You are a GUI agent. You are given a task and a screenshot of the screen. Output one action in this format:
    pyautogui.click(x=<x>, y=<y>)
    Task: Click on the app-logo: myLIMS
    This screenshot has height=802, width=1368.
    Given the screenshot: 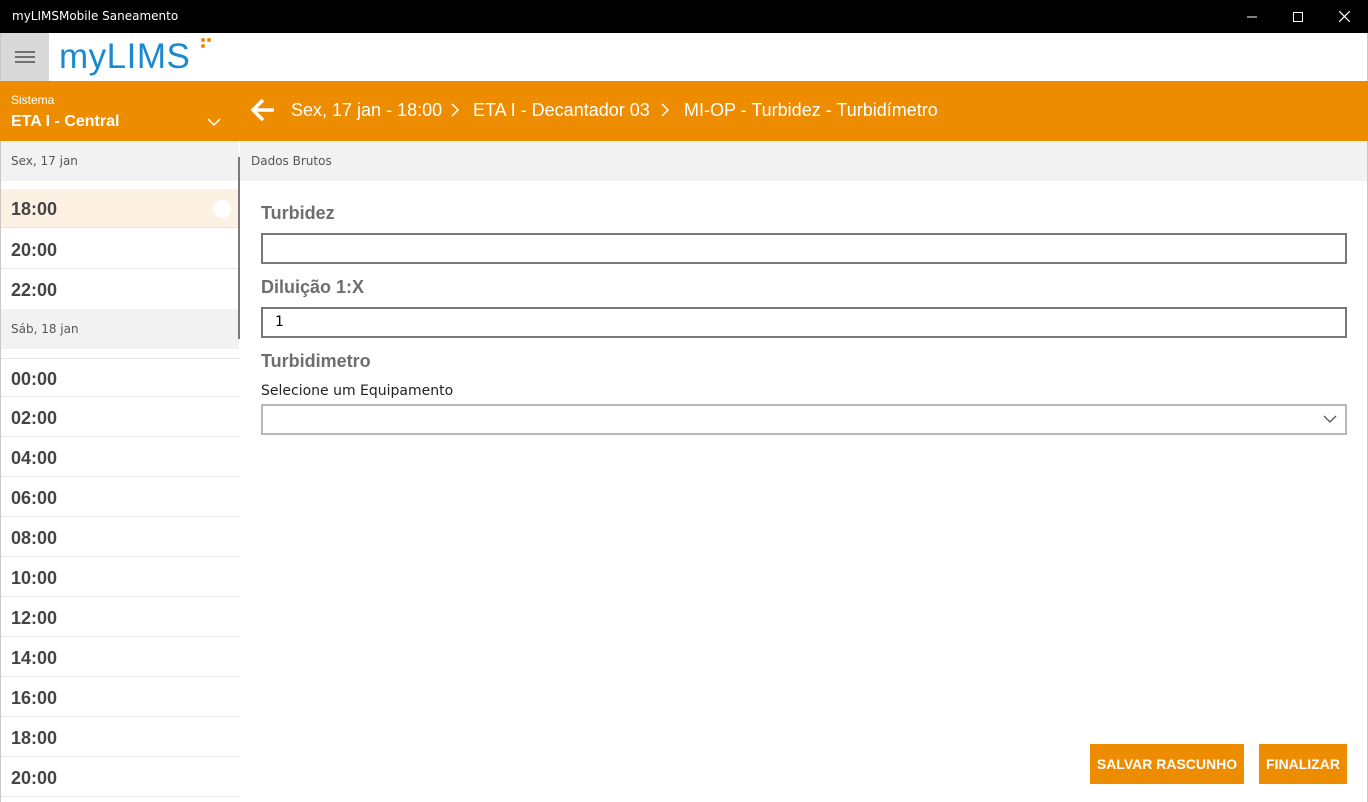 What is the action you would take?
    pyautogui.click(x=125, y=56)
    